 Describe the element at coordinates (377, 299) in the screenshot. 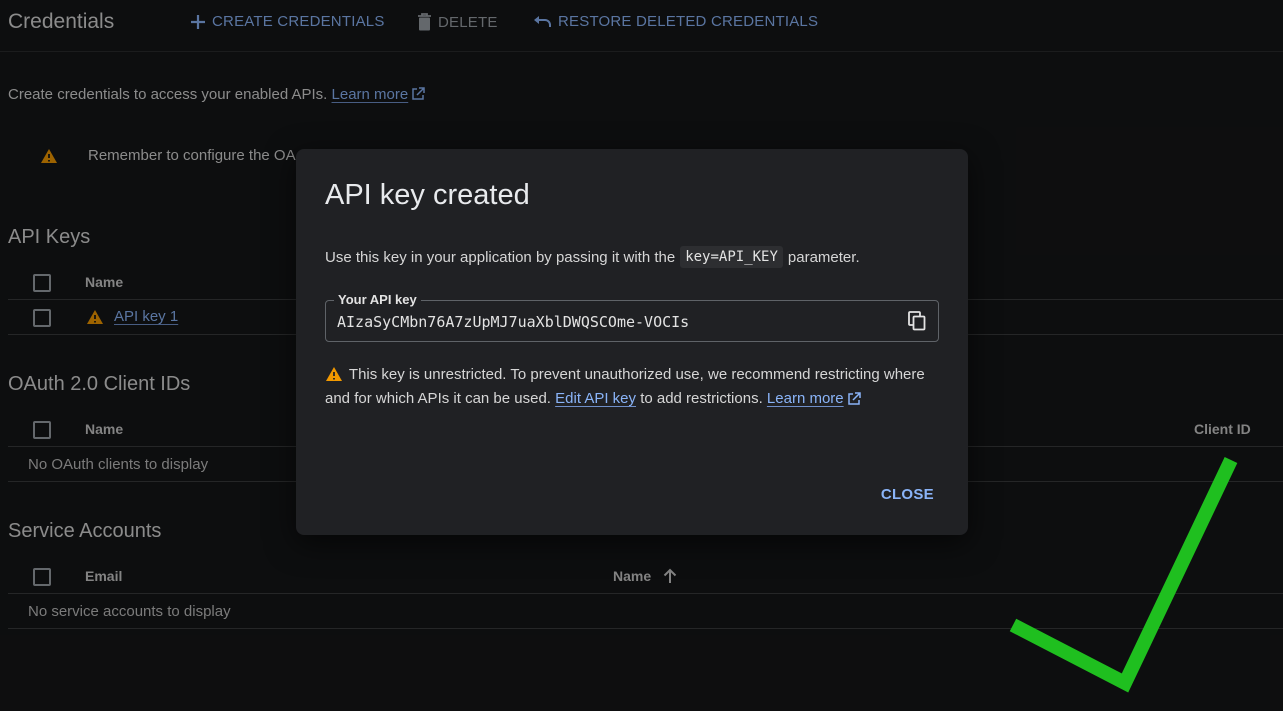

I see `api-key-label: Your API key` at that location.